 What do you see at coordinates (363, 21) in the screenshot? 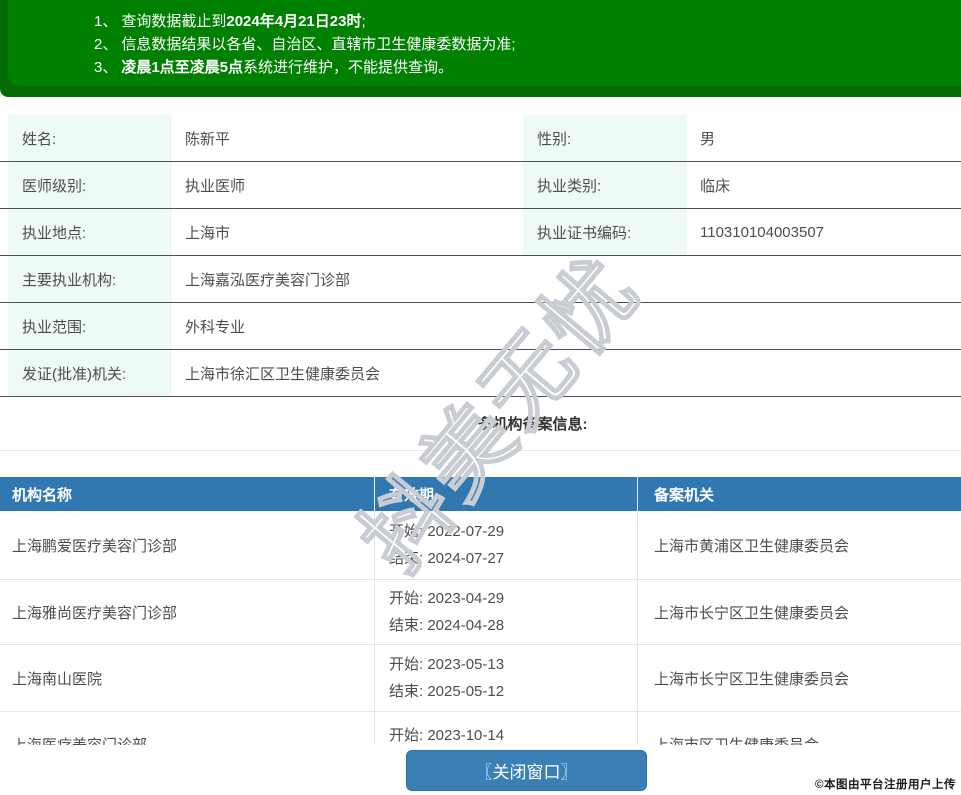
I see `notice-line-1-tail: ;` at bounding box center [363, 21].